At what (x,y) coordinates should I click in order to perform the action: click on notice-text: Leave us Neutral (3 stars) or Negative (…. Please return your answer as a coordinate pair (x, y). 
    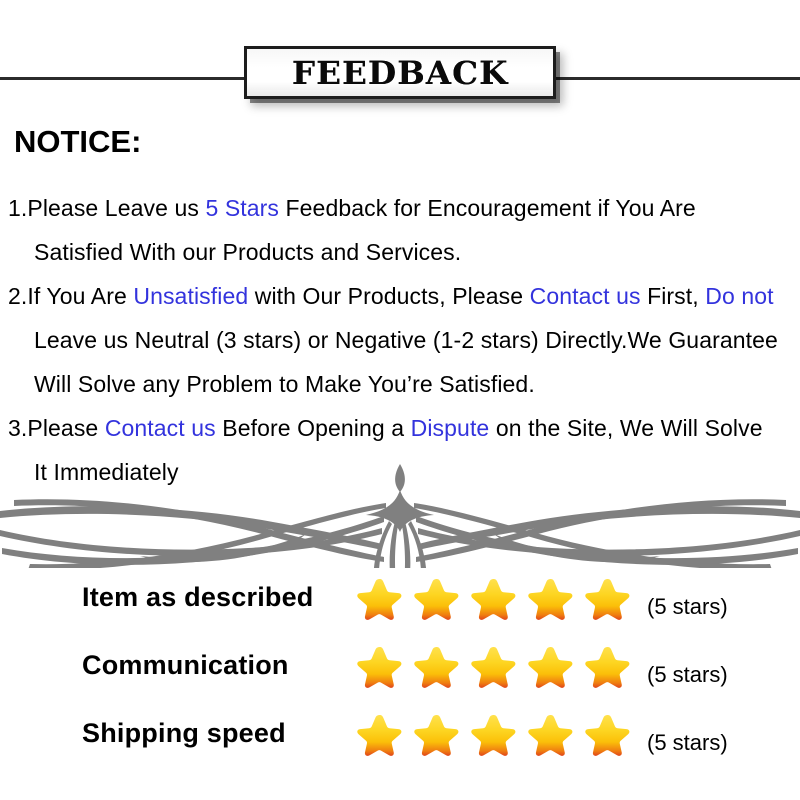
    Looking at the image, I should click on (406, 340).